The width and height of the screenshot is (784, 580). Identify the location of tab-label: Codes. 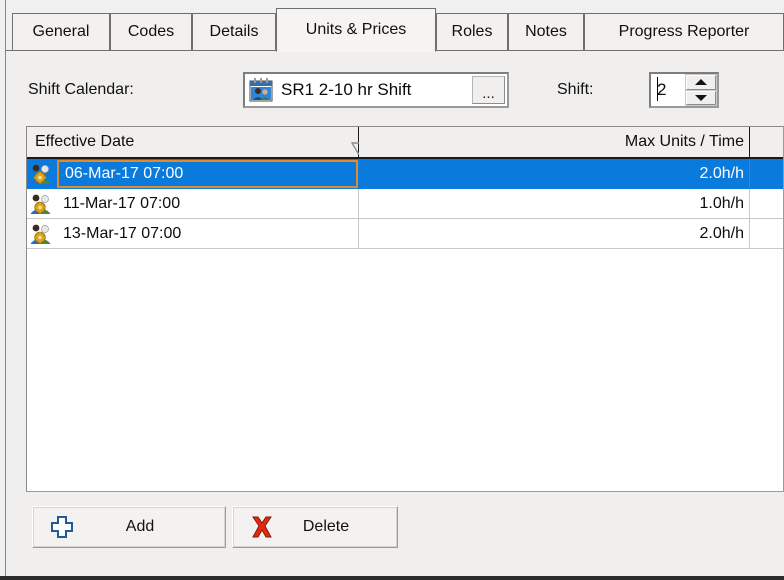
(151, 31).